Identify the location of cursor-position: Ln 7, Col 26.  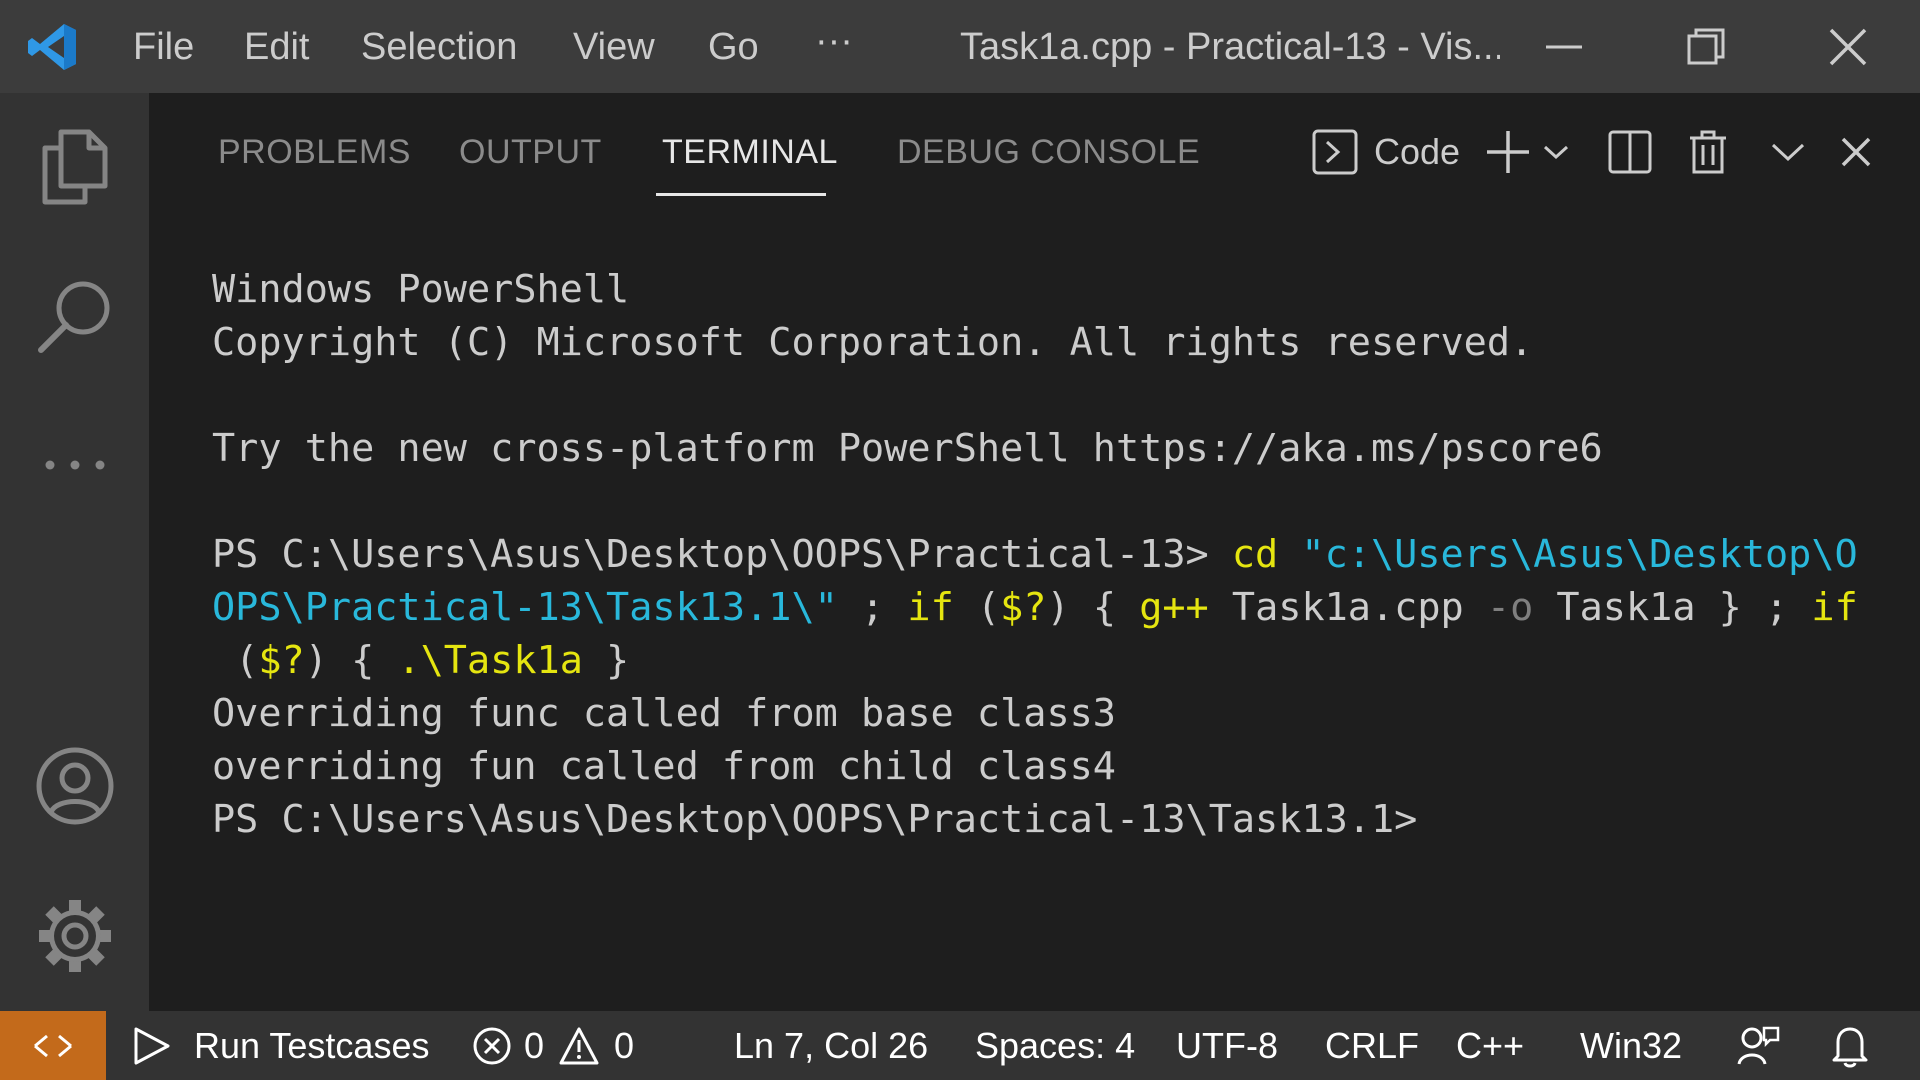
(831, 1045).